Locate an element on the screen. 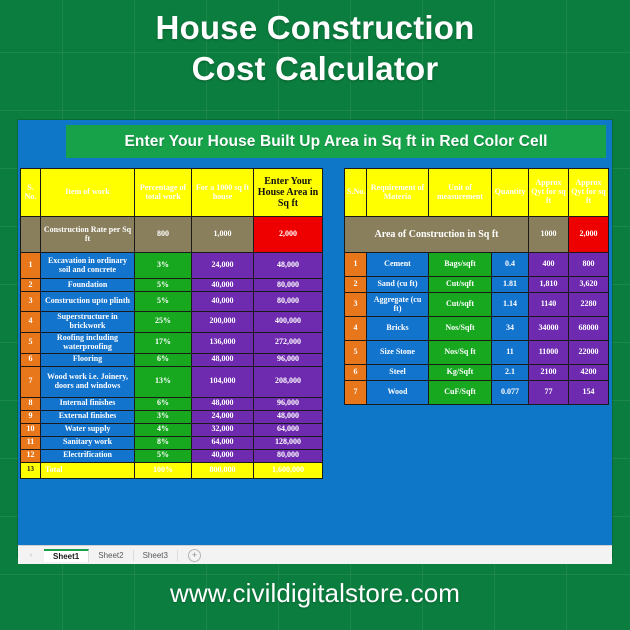  table-row: 12 Electrification 5% 40,000 80,000 is located at coordinates (171, 455).